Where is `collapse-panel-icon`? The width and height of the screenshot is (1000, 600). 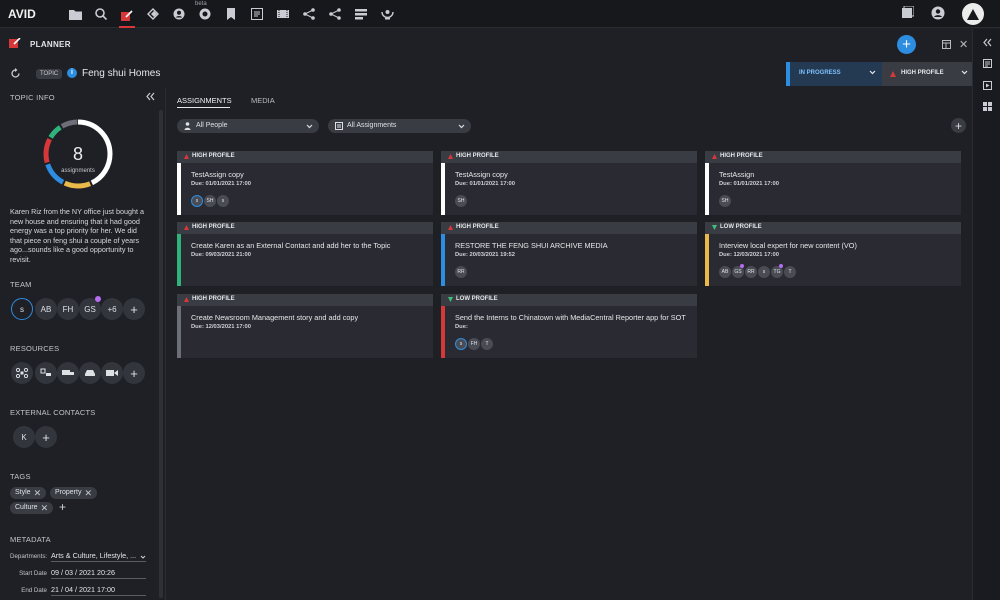 collapse-panel-icon is located at coordinates (150, 96).